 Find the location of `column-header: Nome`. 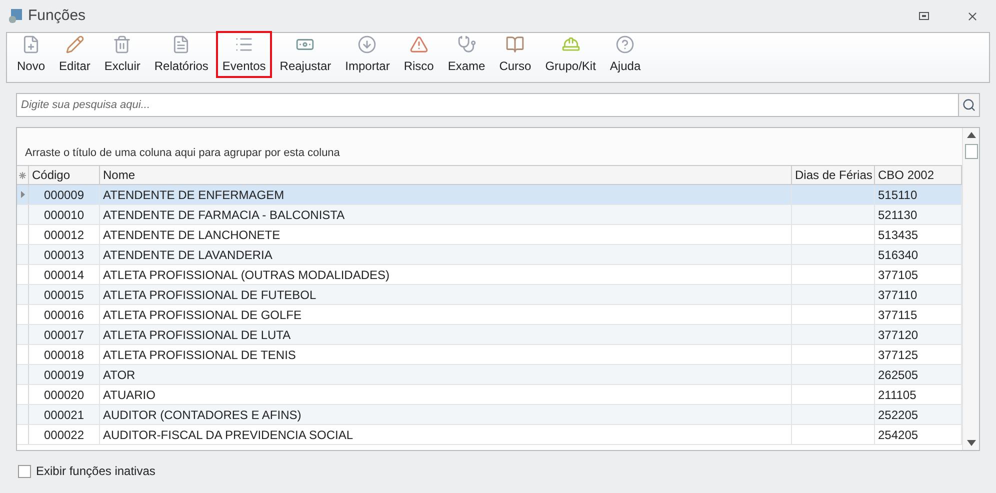

column-header: Nome is located at coordinates (446, 175).